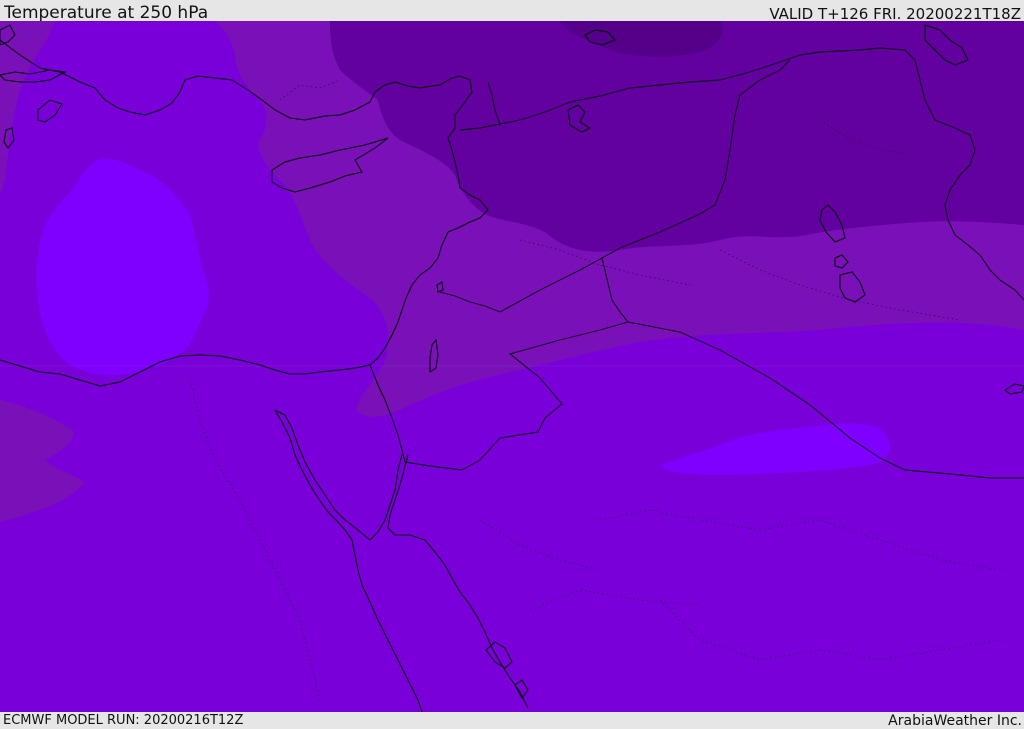 The image size is (1024, 729). Describe the element at coordinates (123, 720) in the screenshot. I see `model-run: ECMWF MODEL RUN: 20200216T12Z` at that location.